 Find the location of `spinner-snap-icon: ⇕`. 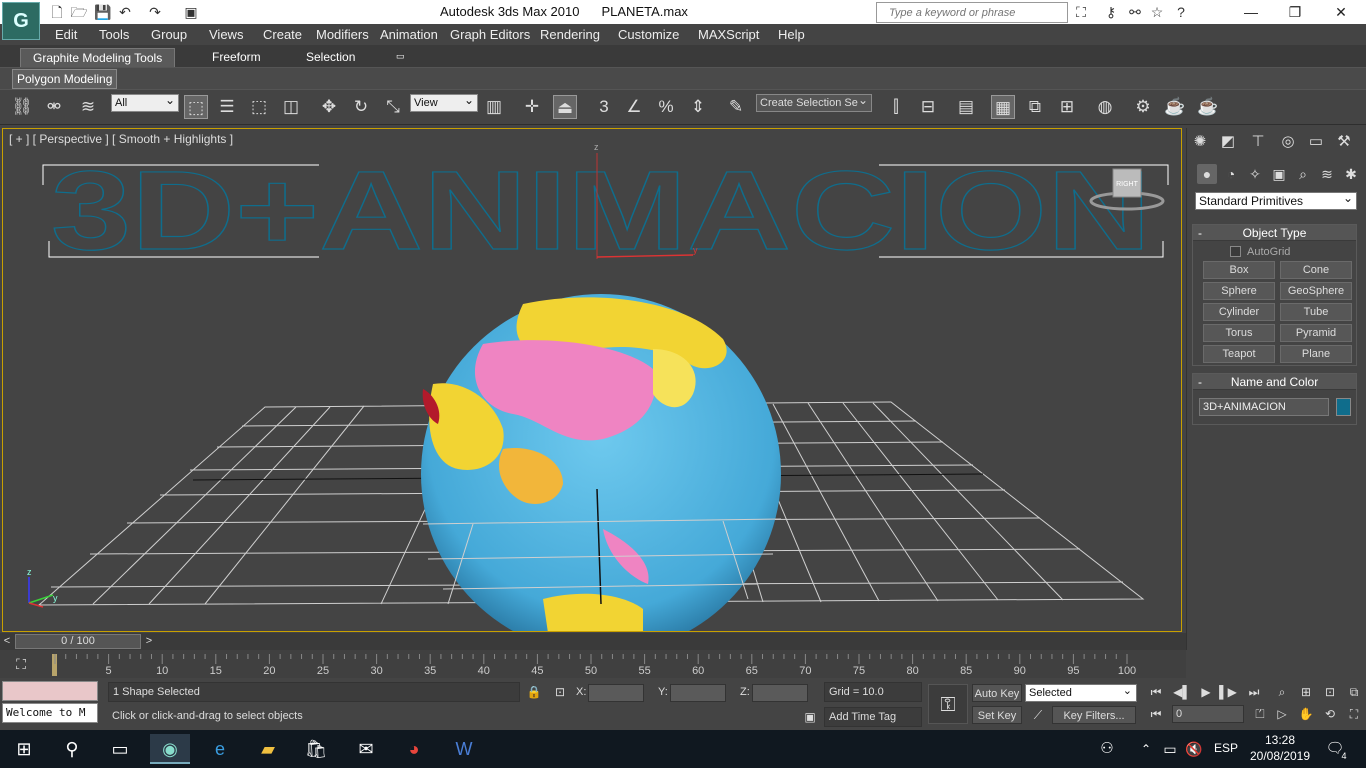

spinner-snap-icon: ⇕ is located at coordinates (698, 107).